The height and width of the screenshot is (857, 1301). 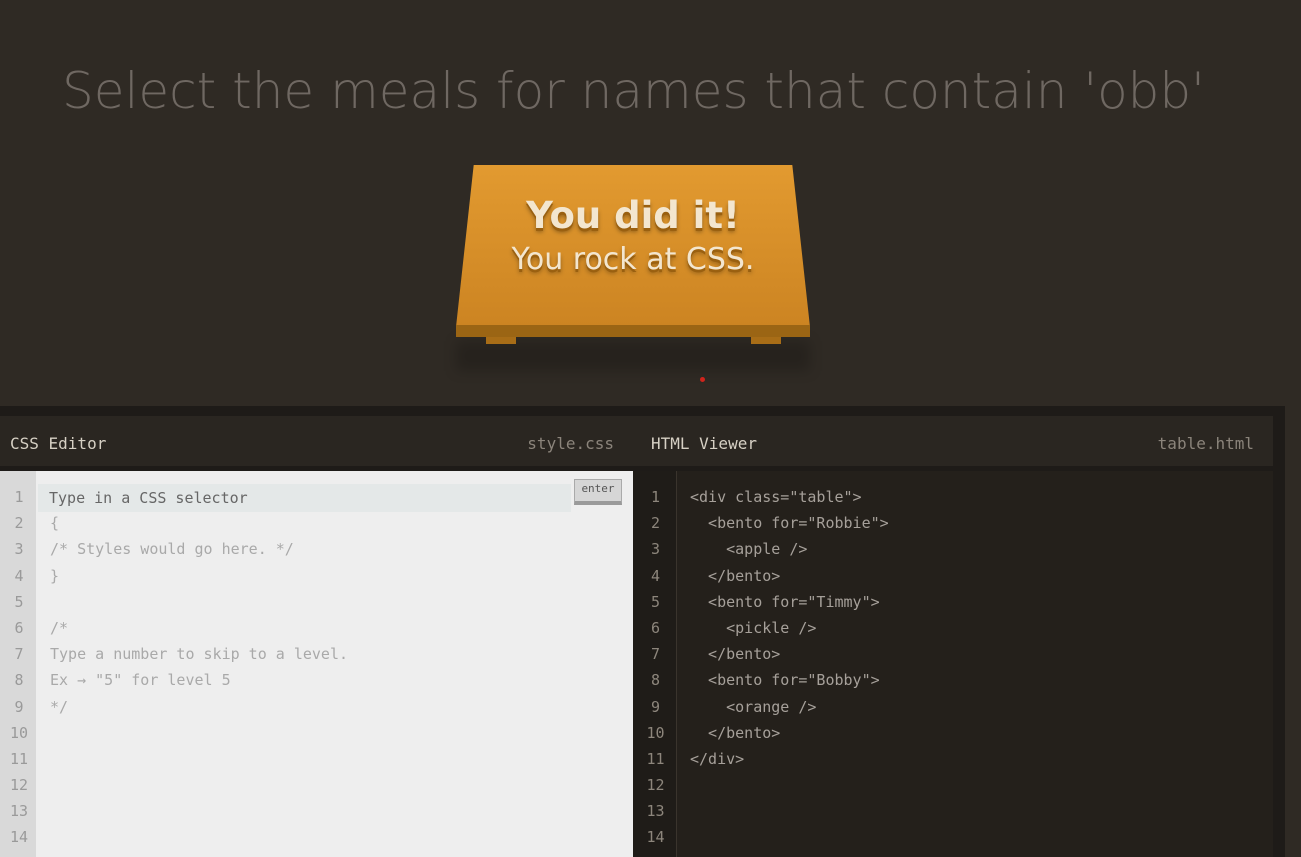 I want to click on cursor-dot, so click(x=702, y=379).